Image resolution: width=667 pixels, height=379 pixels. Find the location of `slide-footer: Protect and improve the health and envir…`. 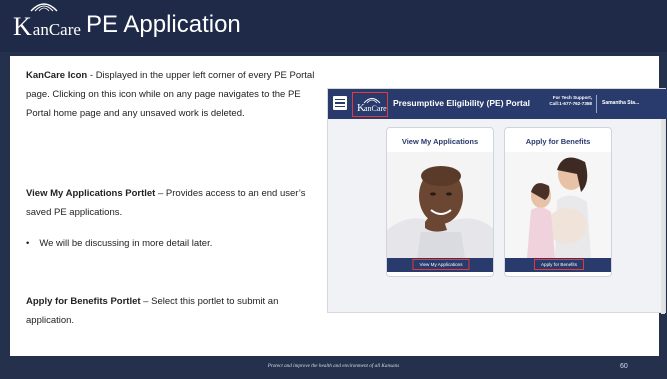

slide-footer: Protect and improve the health and envir… is located at coordinates (333, 369).